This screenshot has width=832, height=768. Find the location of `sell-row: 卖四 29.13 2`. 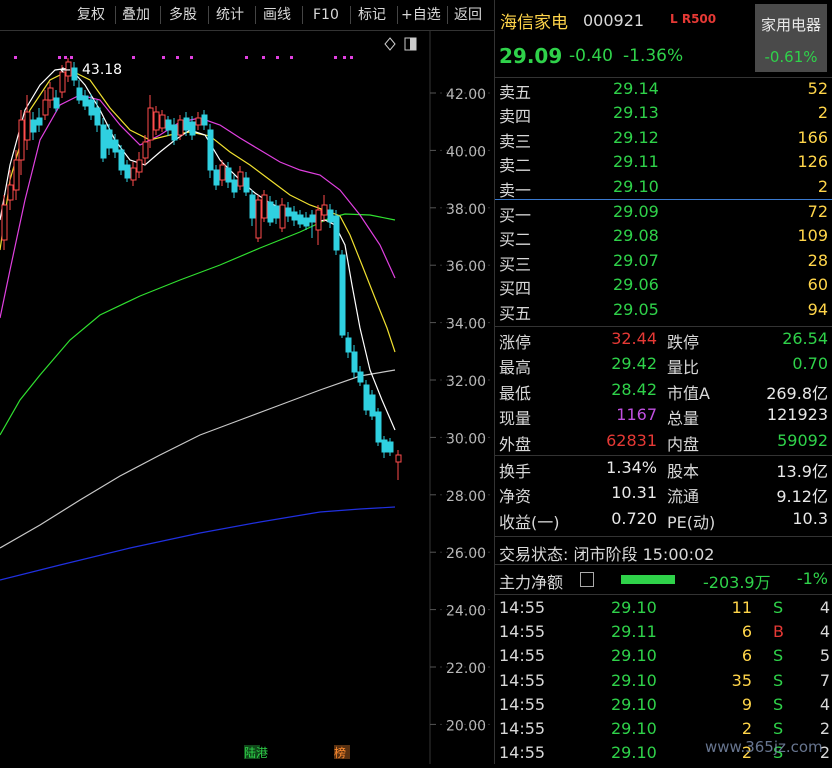

sell-row: 卖四 29.13 2 is located at coordinates (663, 115).